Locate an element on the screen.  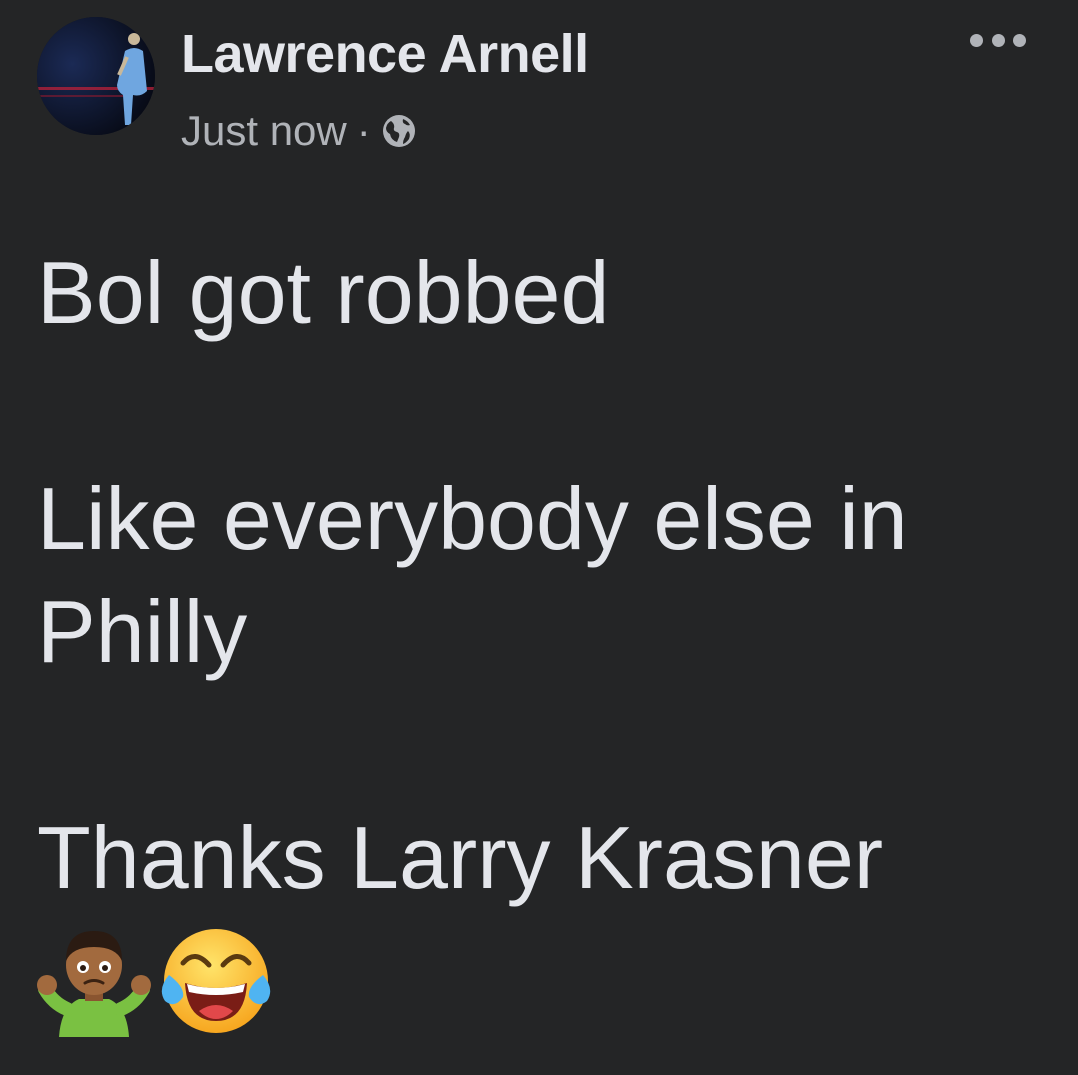
more-options-icon is located at coordinates (998, 40).